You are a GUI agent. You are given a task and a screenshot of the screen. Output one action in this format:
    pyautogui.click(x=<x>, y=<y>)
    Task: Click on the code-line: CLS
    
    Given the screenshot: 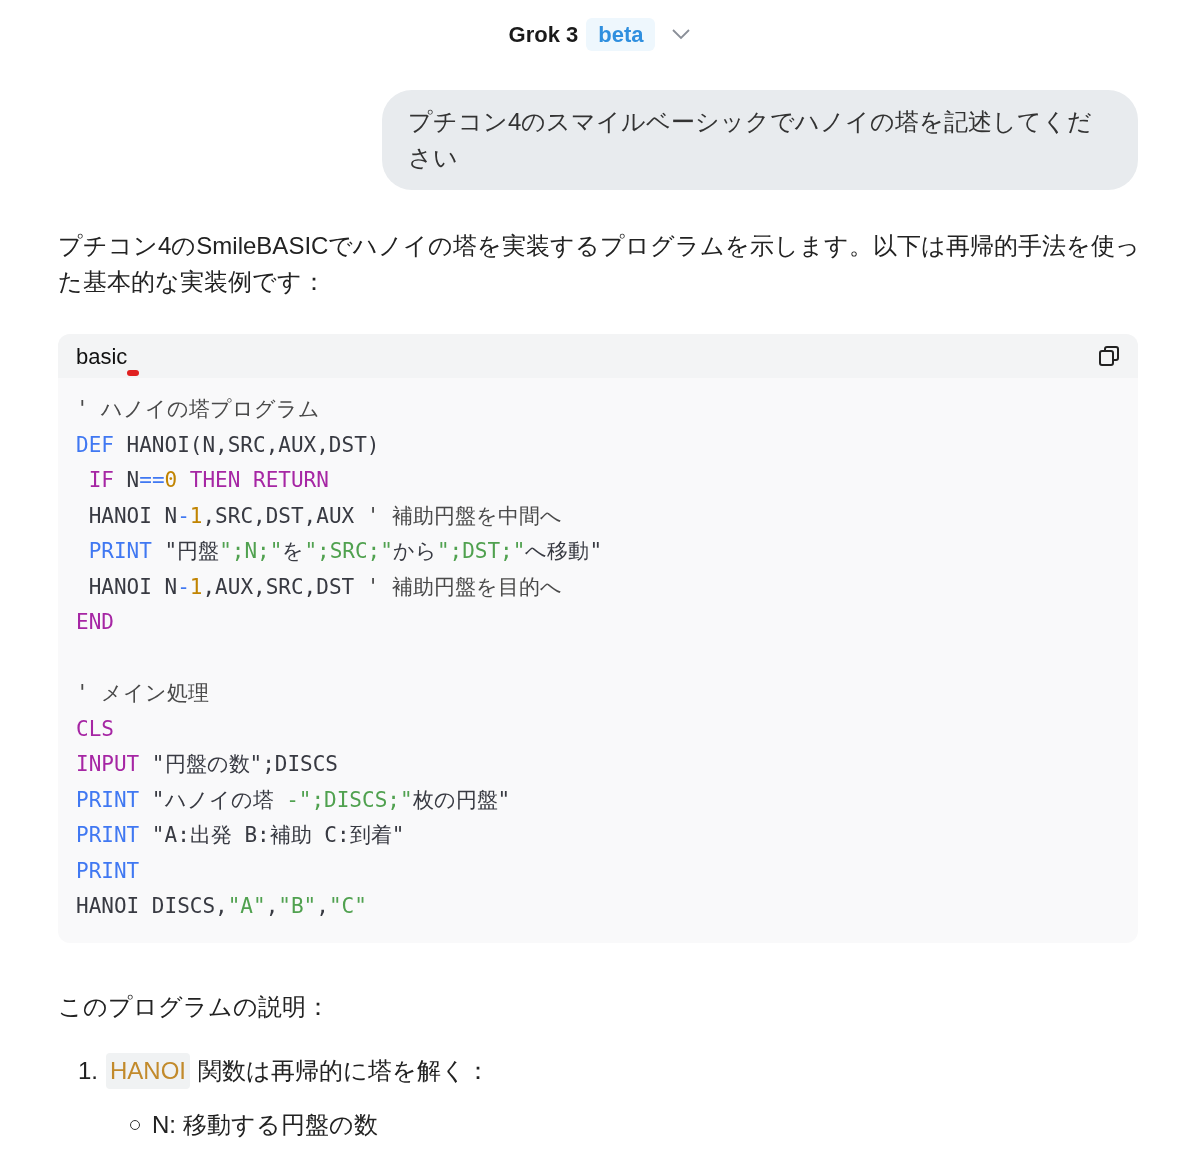 What is the action you would take?
    pyautogui.click(x=95, y=729)
    